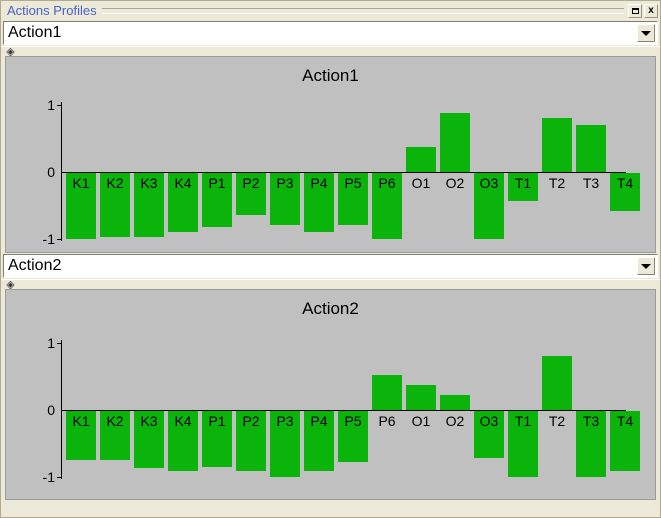 The width and height of the screenshot is (661, 518). I want to click on window-titlebar: Actions Profiles x, so click(330, 10).